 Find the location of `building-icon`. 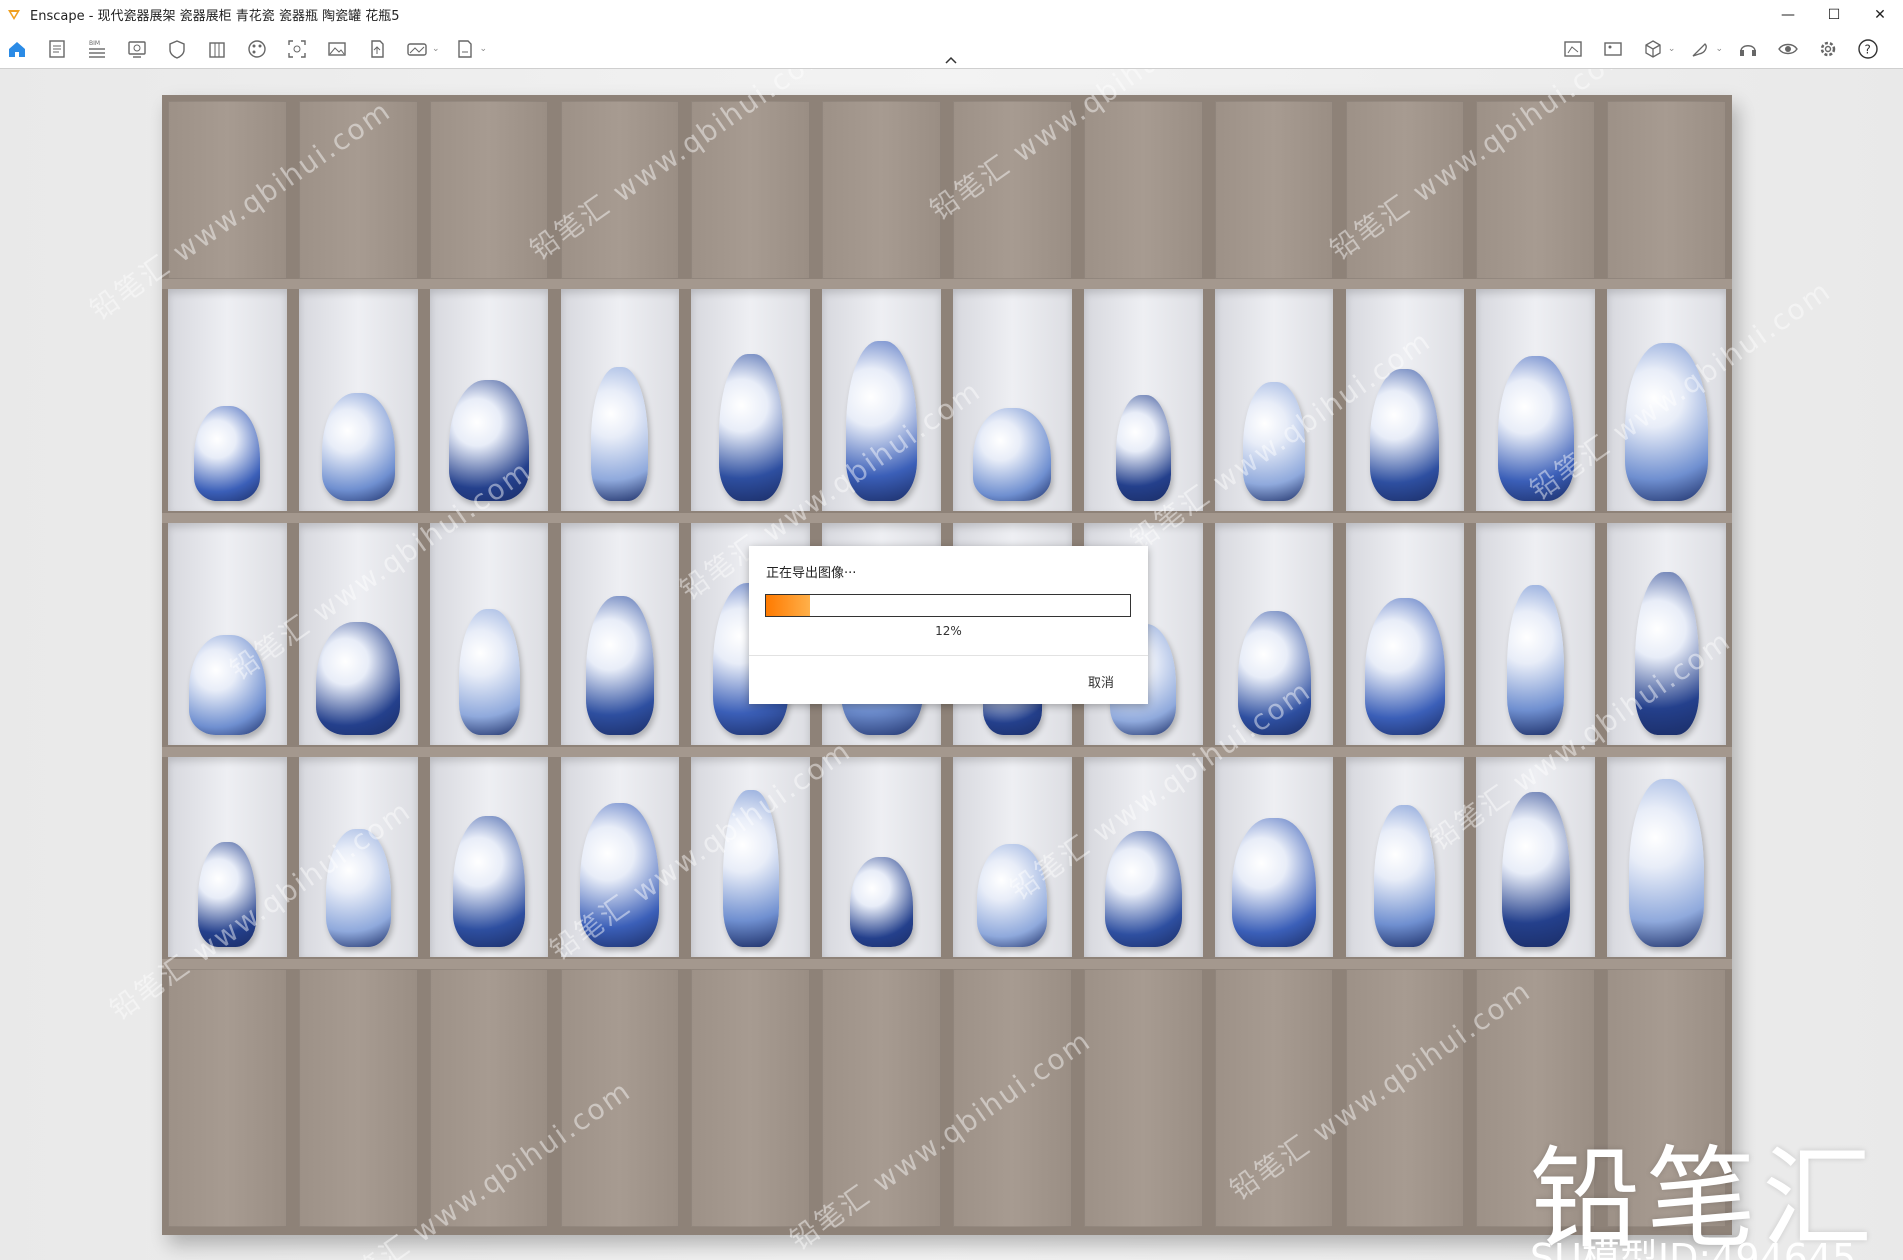

building-icon is located at coordinates (217, 49).